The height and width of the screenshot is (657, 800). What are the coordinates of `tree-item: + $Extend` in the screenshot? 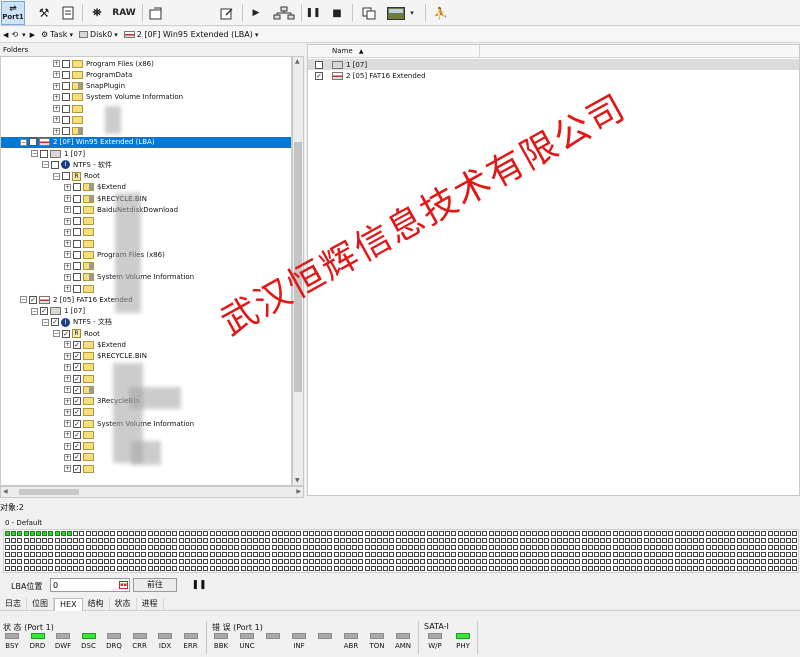 It's located at (95, 187).